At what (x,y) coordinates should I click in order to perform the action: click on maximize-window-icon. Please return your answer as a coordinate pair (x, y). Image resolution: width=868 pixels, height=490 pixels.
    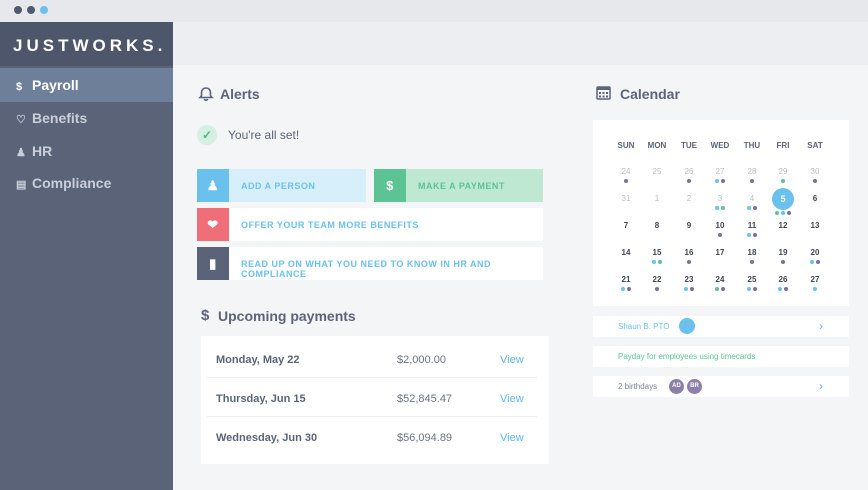
    Looking at the image, I should click on (44, 10).